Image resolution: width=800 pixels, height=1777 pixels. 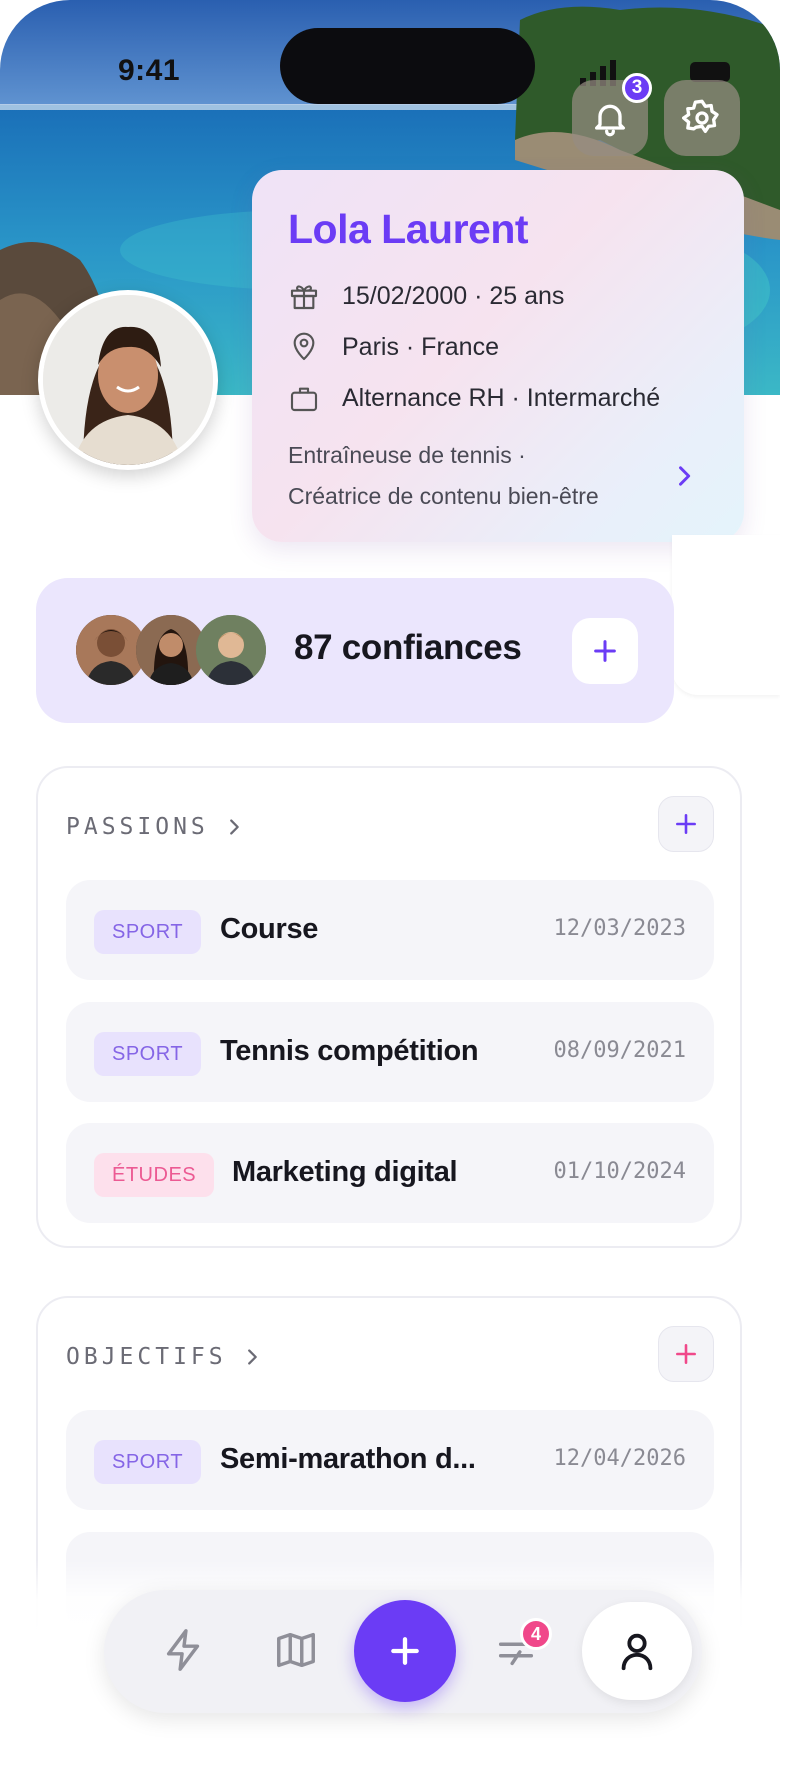 I want to click on tab-activity, so click(x=184, y=1650).